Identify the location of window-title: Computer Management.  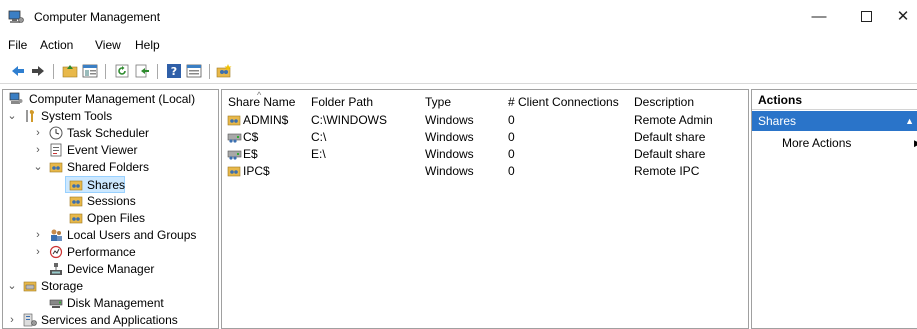
(97, 17).